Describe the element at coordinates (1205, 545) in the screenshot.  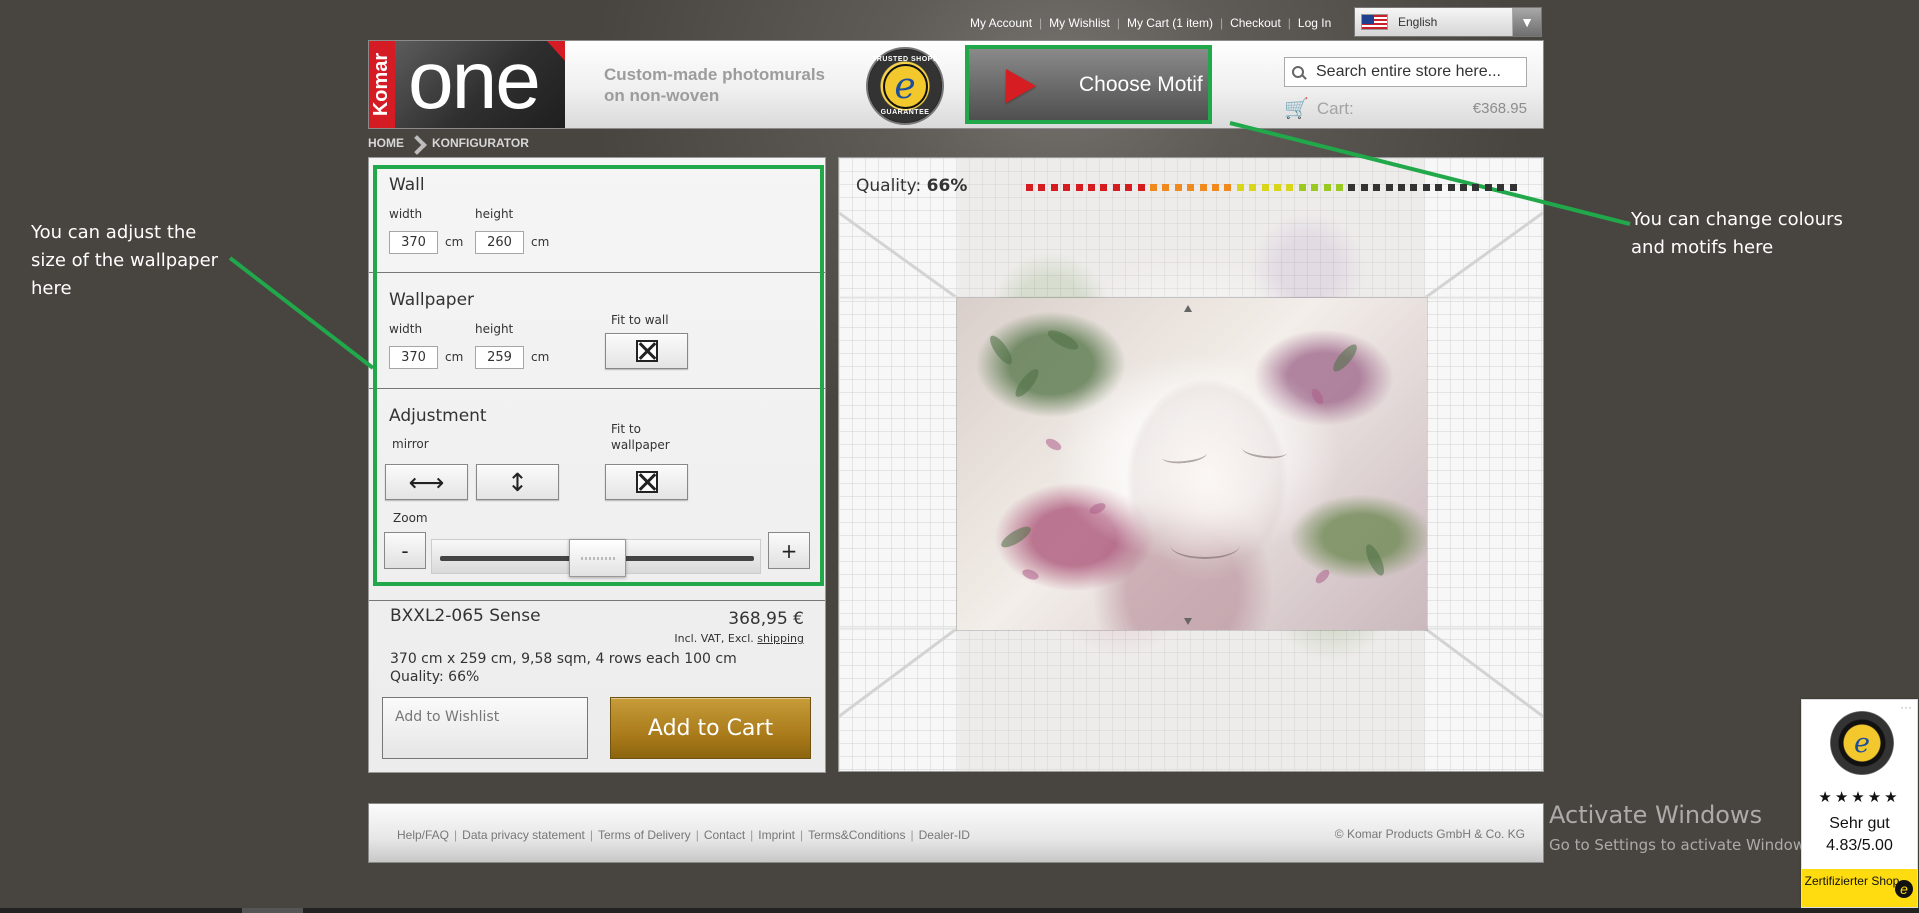
I see `face-mouth-shape` at that location.